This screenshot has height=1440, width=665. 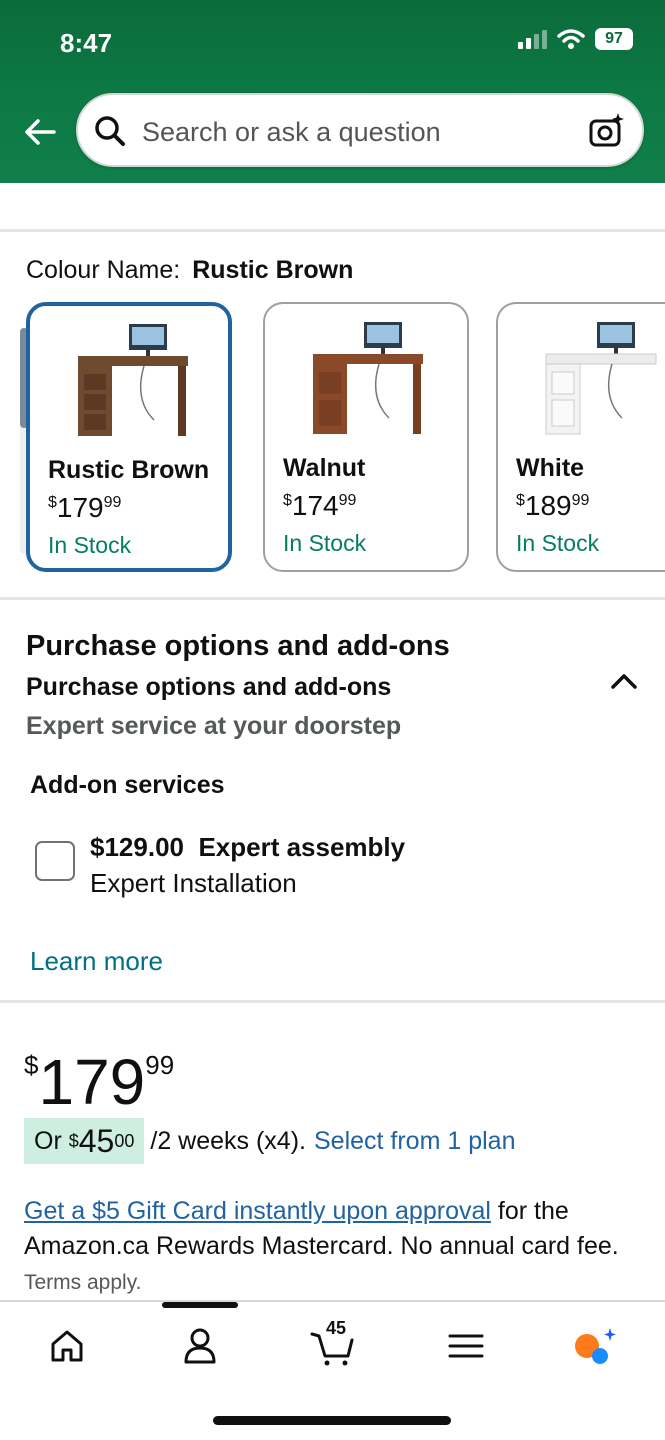 What do you see at coordinates (320, 505) in the screenshot?
I see `swatch-price: $17499` at bounding box center [320, 505].